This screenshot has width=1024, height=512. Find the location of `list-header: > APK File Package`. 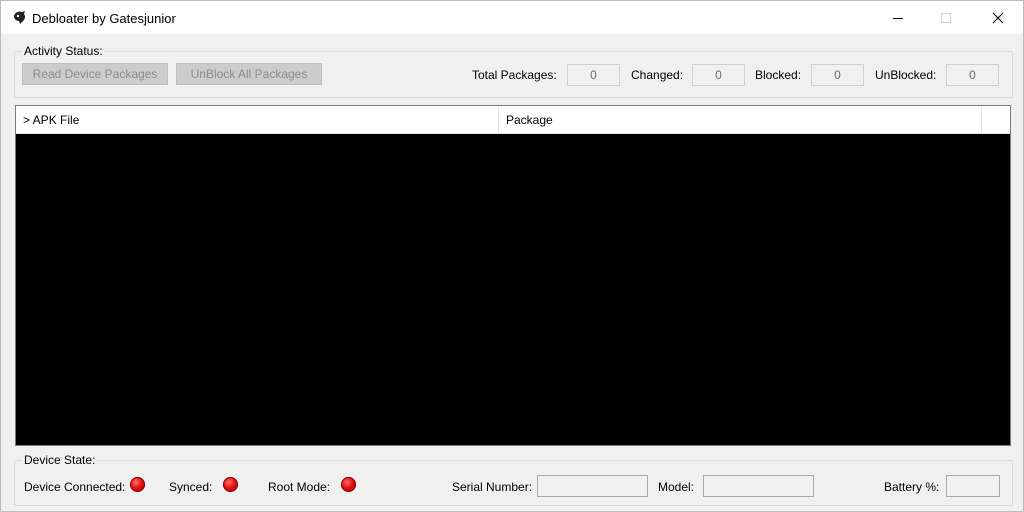

list-header: > APK File Package is located at coordinates (513, 120).